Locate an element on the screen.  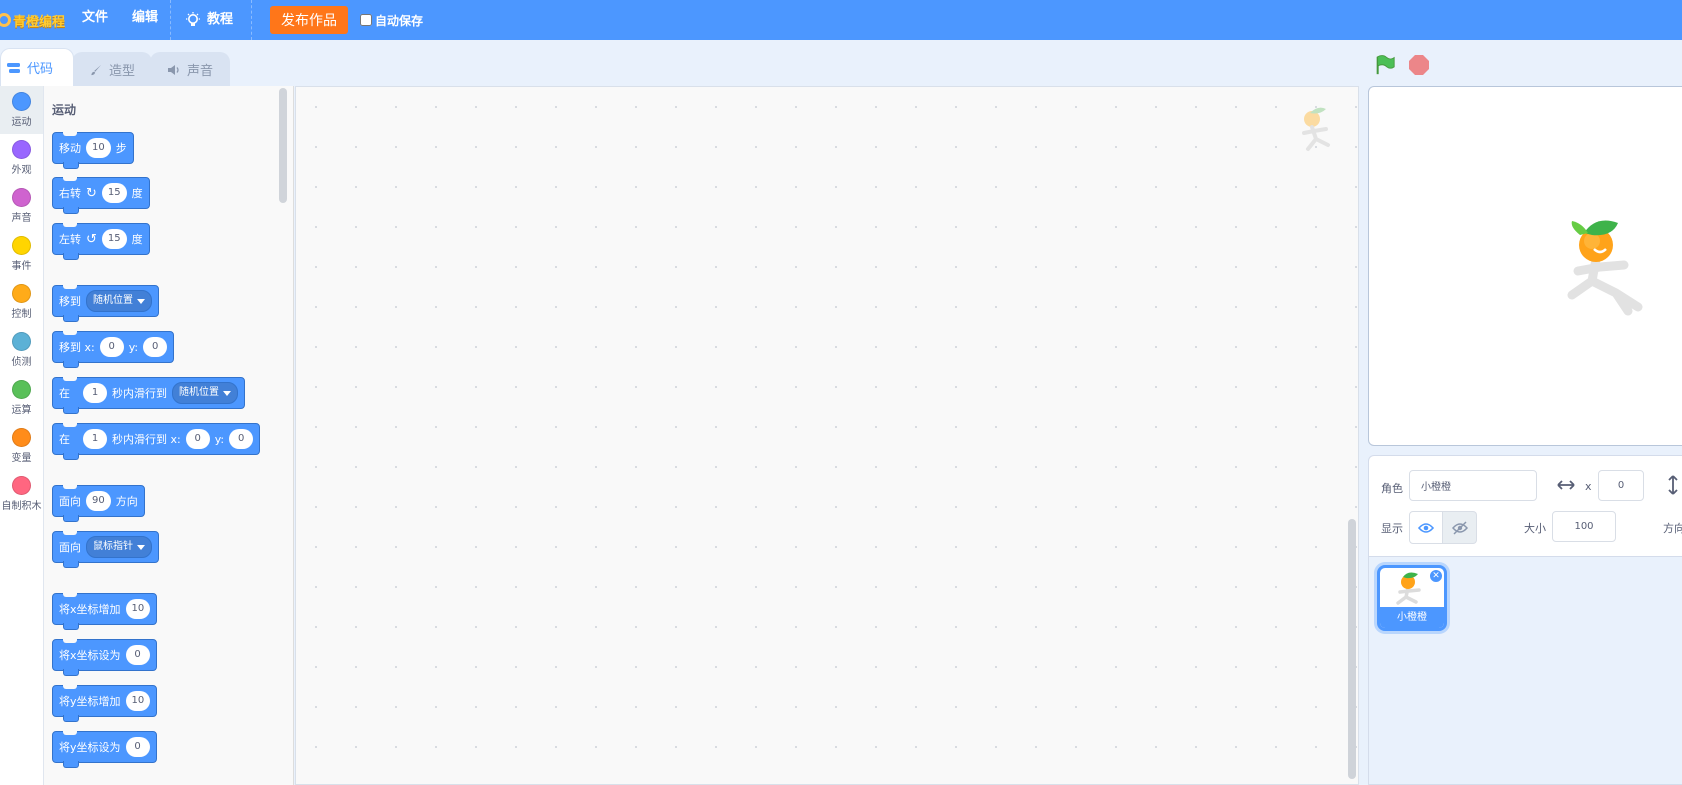
block-glide-to: 在 1 秒内滑行到 随机位置 is located at coordinates (148, 395).